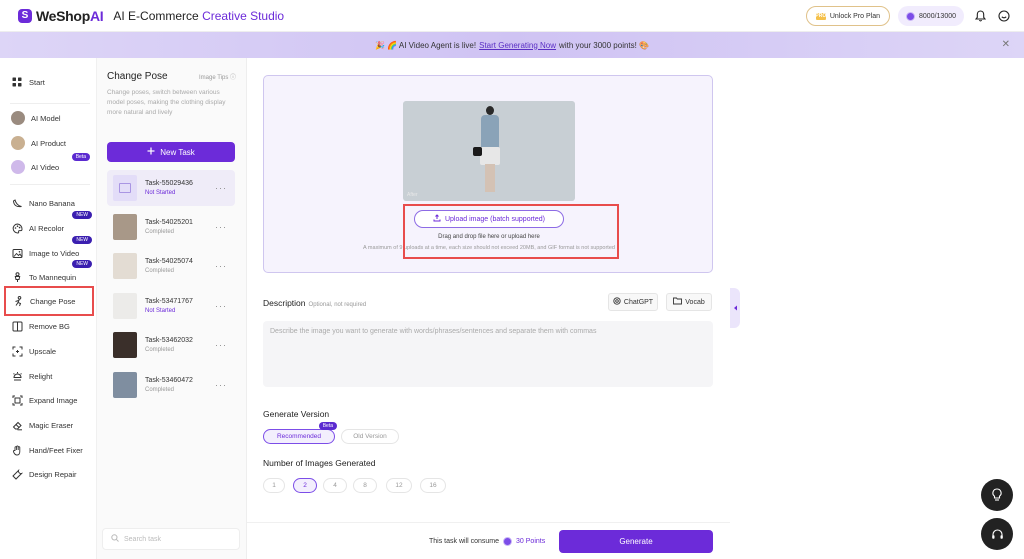  What do you see at coordinates (319, 463) in the screenshot?
I see `num-images-label: Number of Images Generated` at bounding box center [319, 463].